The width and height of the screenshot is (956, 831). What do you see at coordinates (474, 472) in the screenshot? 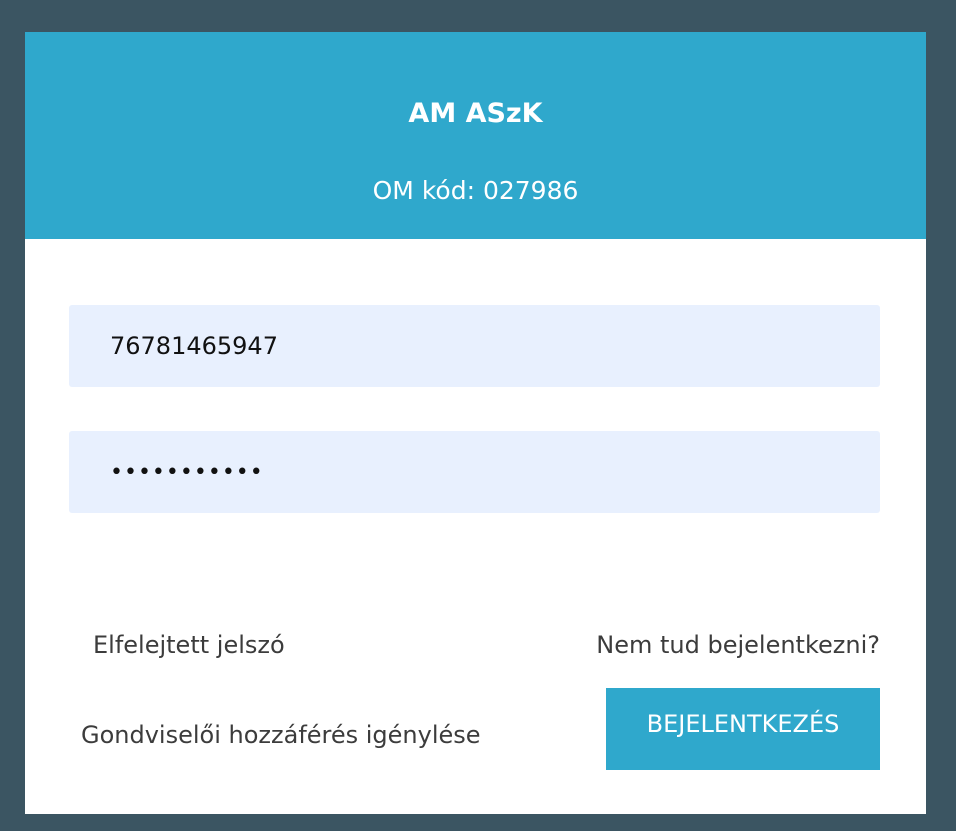
I see `password-input` at bounding box center [474, 472].